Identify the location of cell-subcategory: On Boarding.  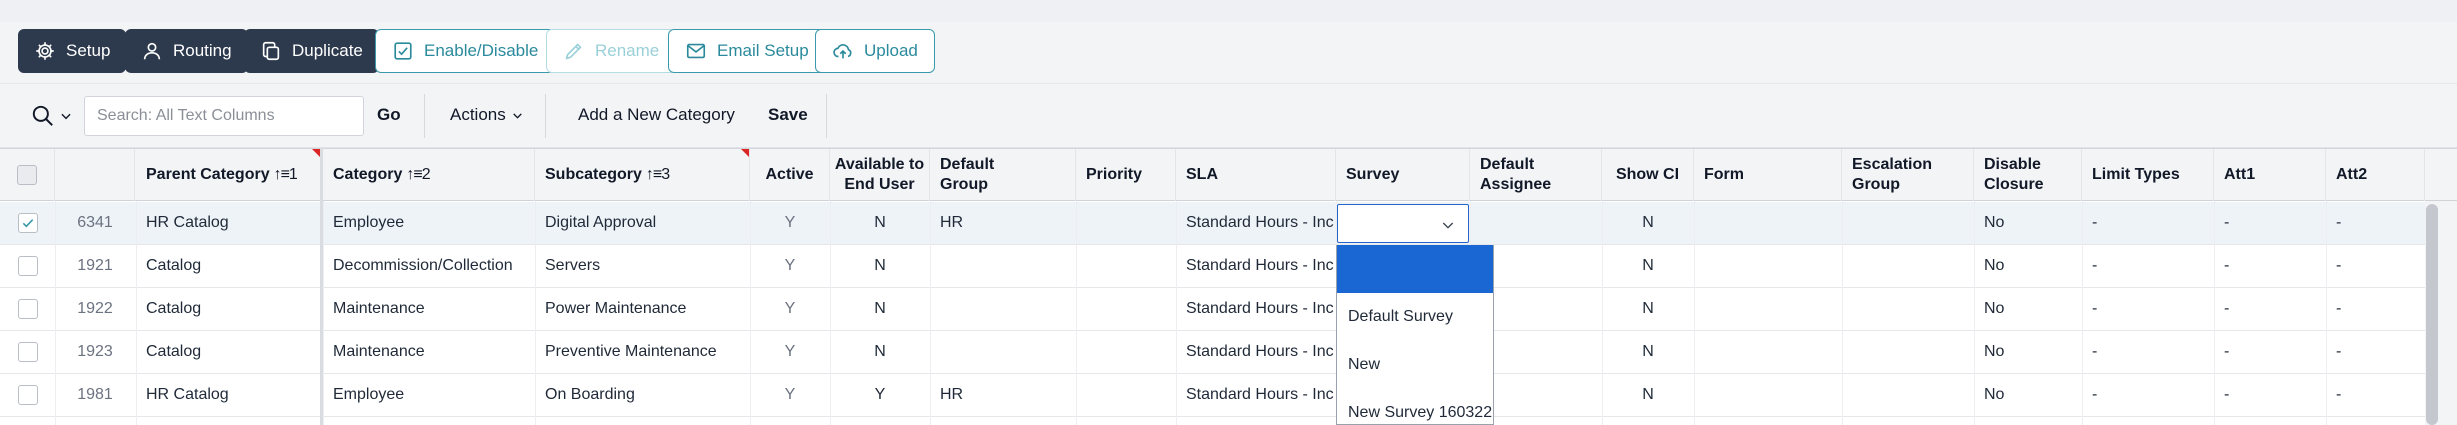
(642, 395).